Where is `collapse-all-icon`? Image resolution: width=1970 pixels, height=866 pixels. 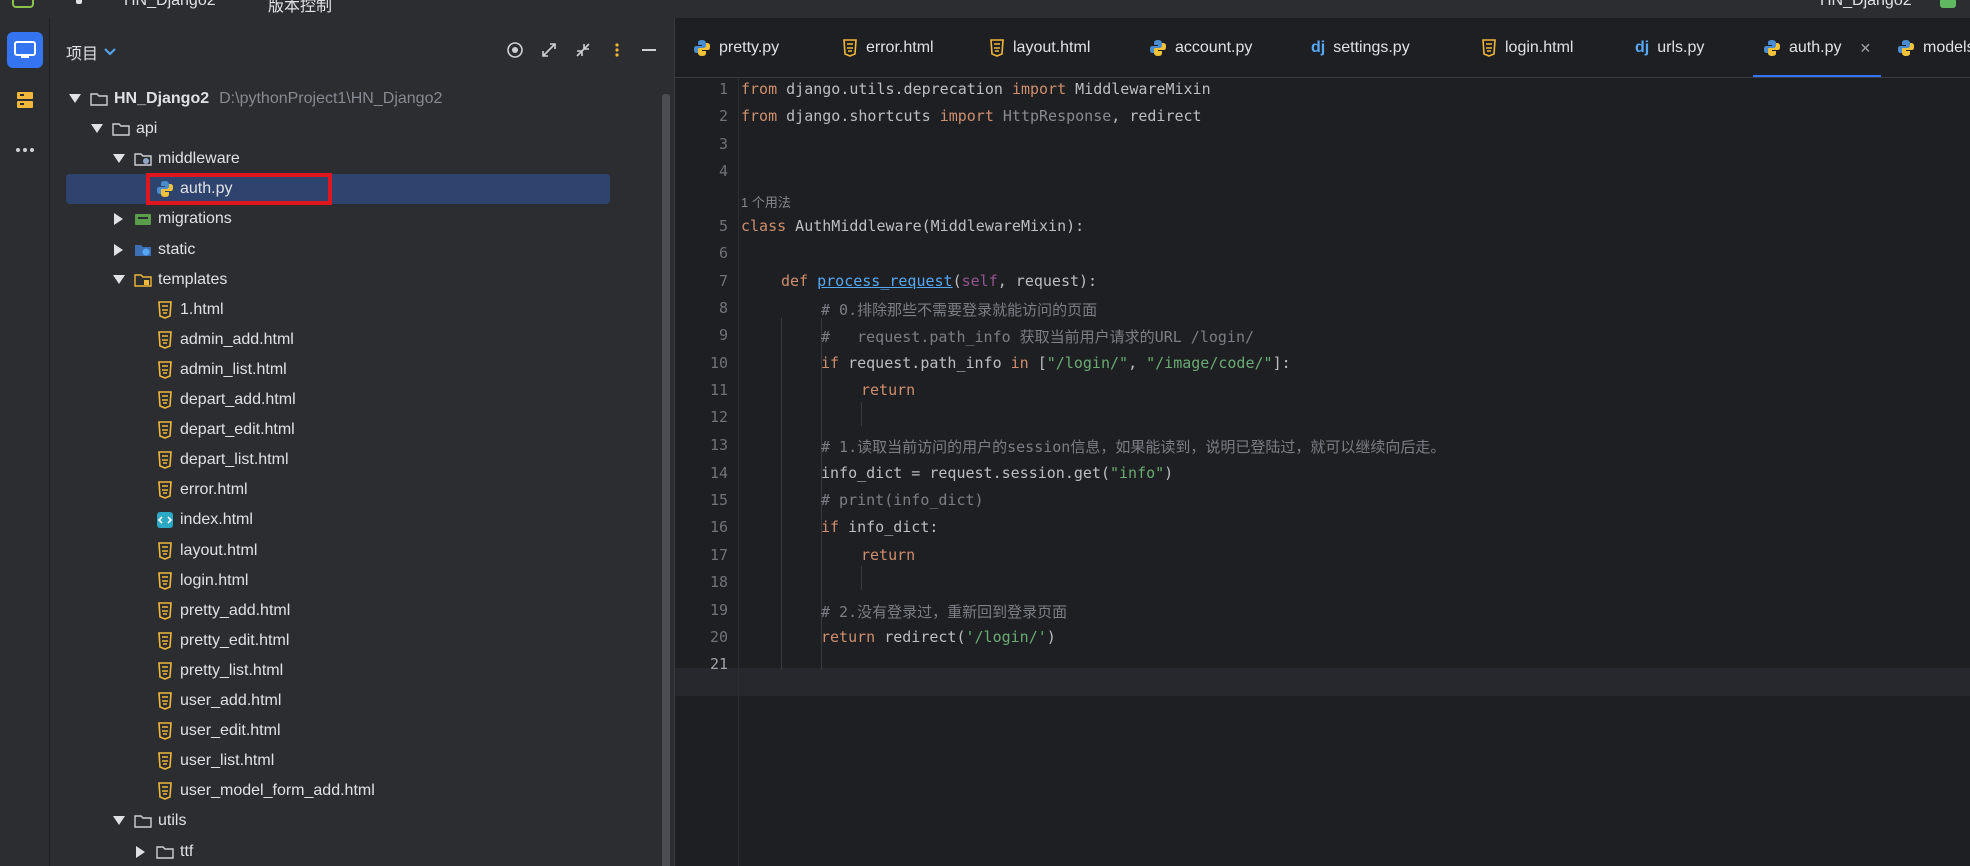 collapse-all-icon is located at coordinates (583, 50).